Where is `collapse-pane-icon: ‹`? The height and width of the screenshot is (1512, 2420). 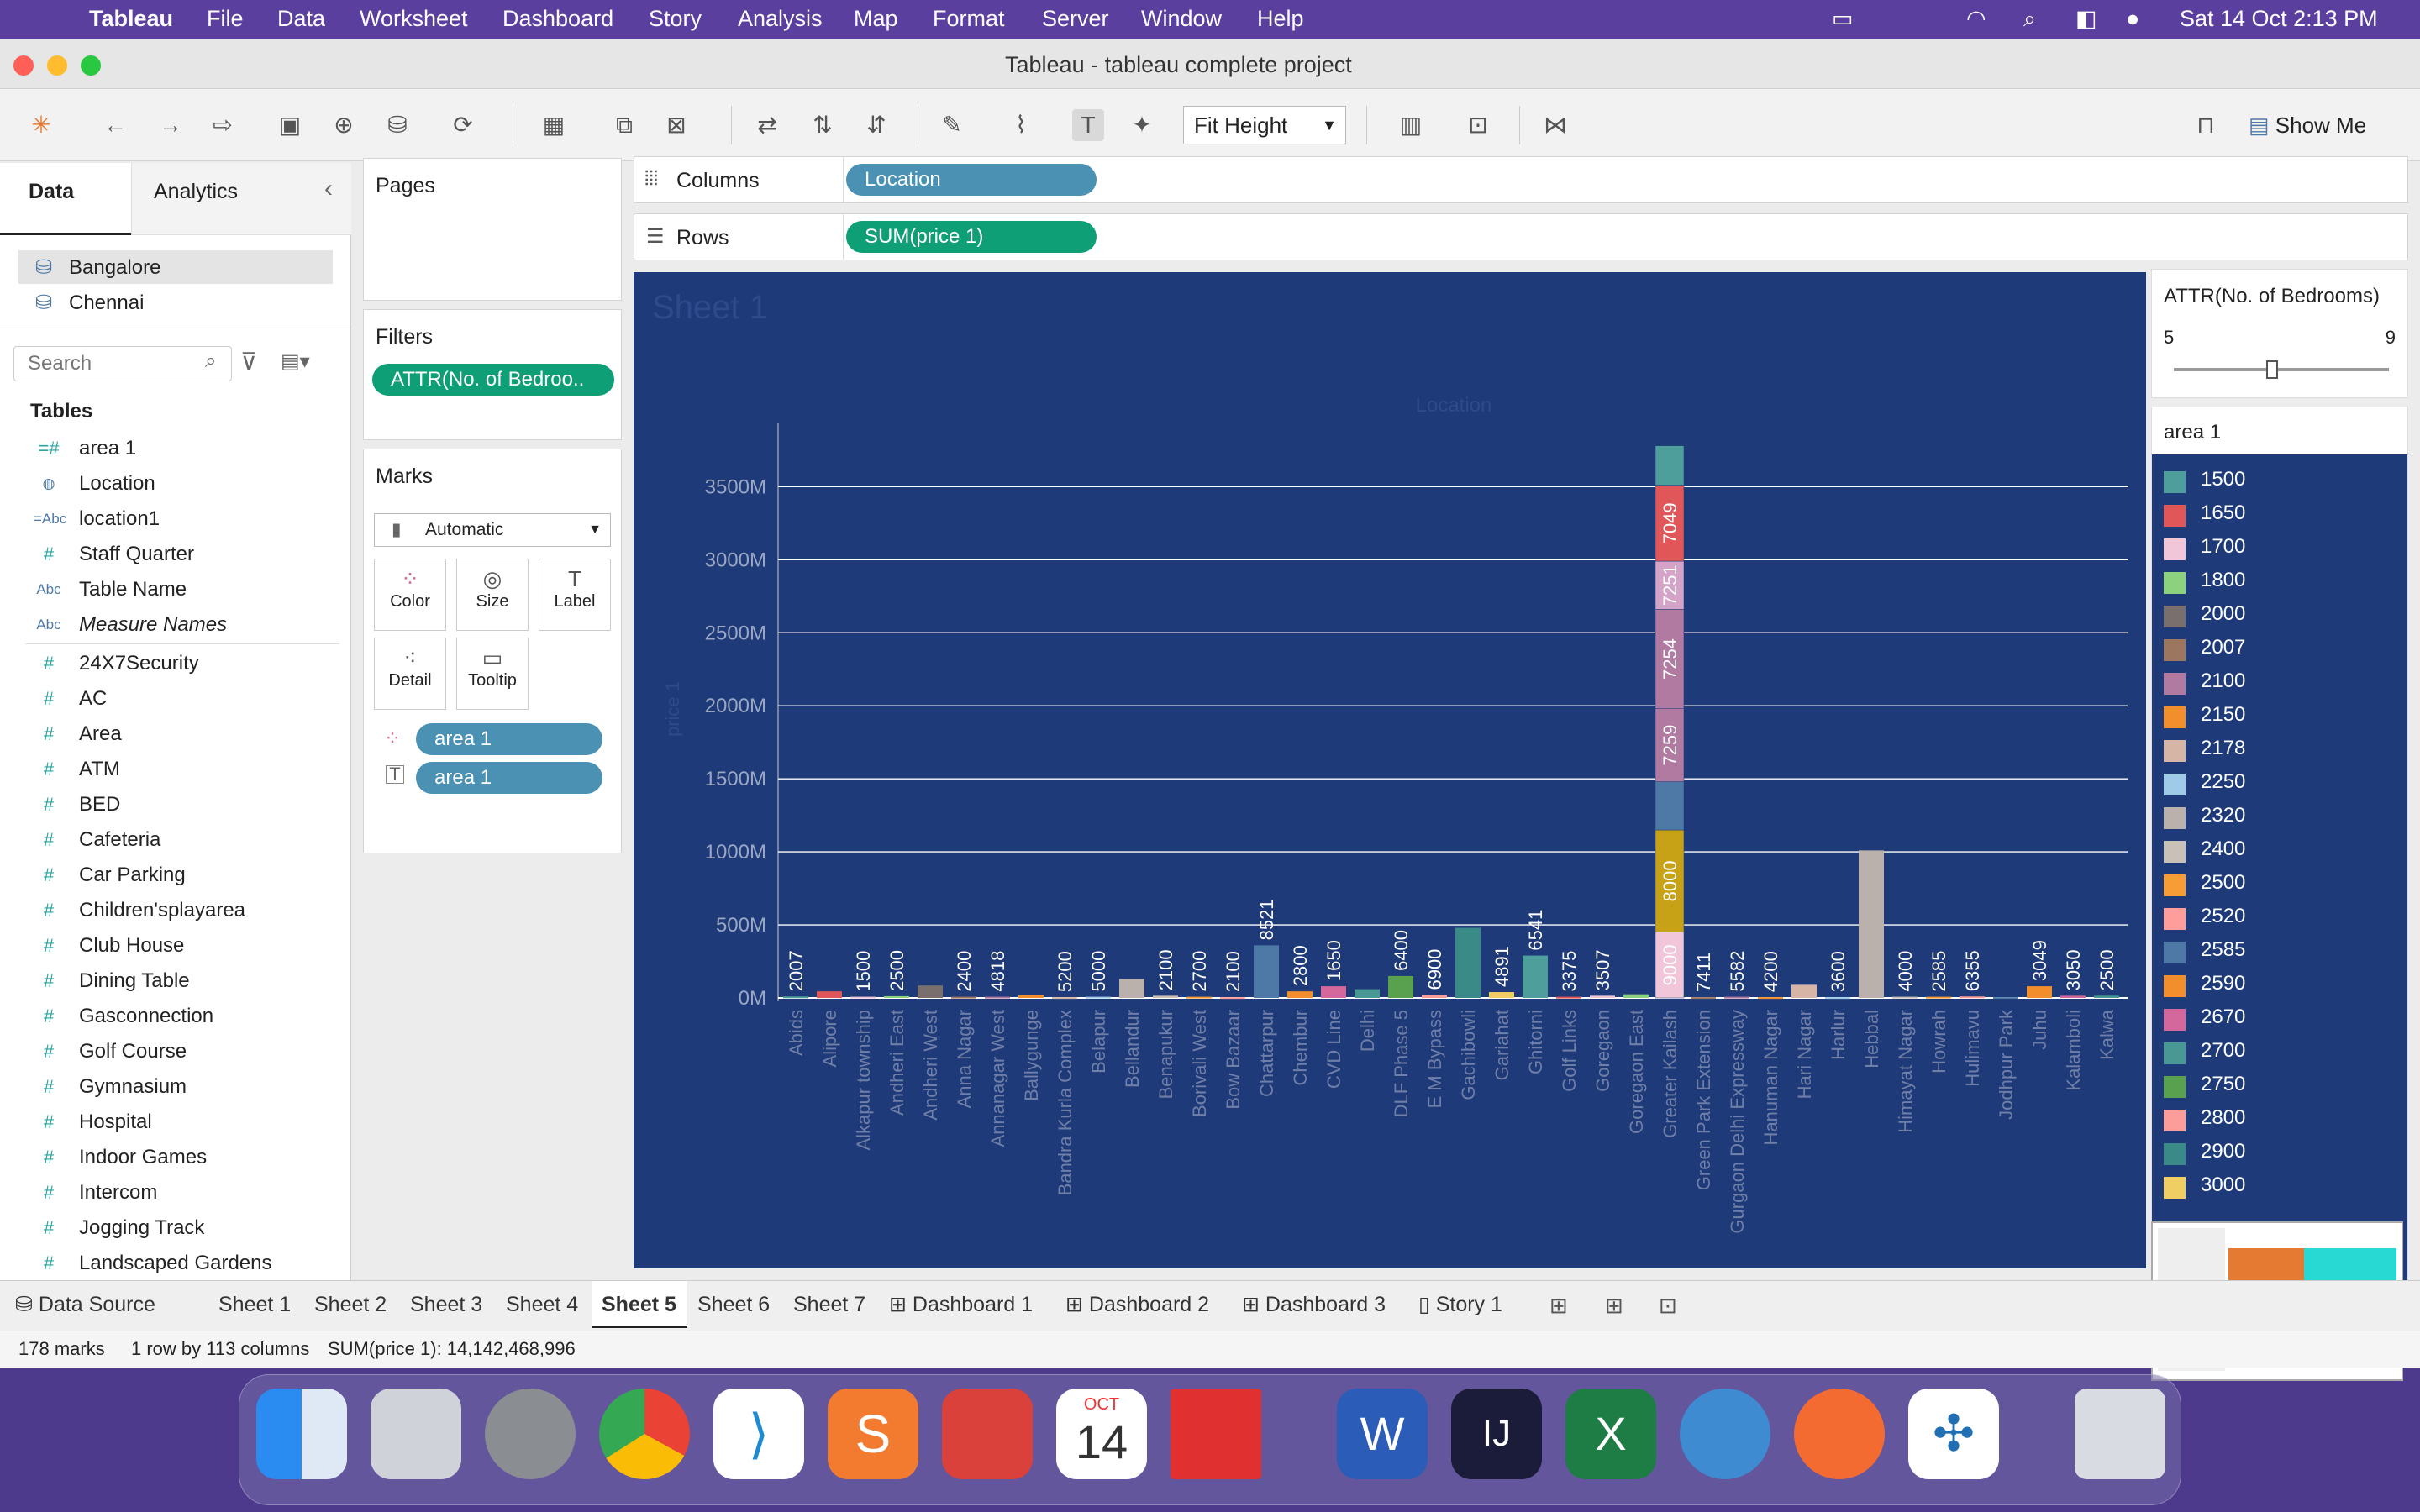
collapse-pane-icon: ‹ is located at coordinates (329, 189).